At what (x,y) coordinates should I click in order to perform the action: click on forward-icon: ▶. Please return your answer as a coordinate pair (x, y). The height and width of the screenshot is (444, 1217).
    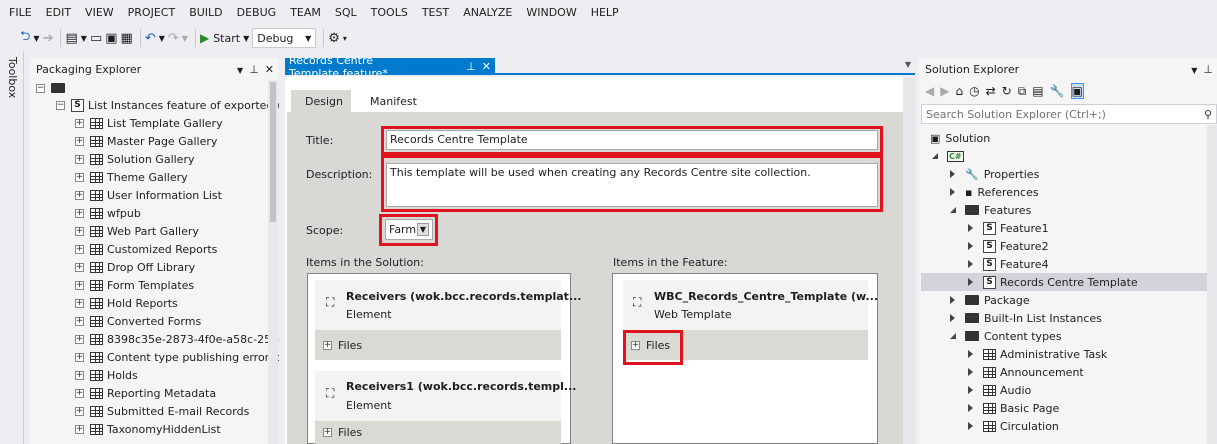
    Looking at the image, I should click on (944, 91).